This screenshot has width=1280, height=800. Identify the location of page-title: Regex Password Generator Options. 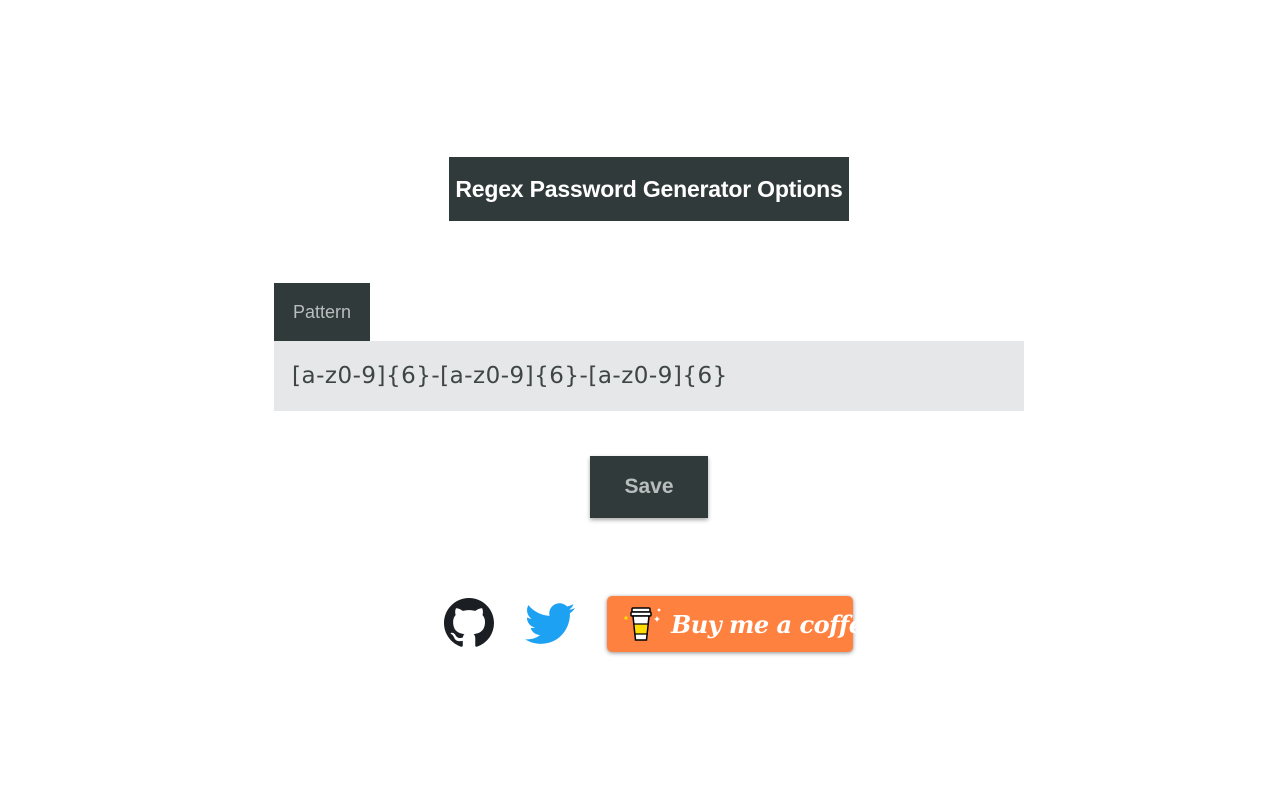
(649, 189).